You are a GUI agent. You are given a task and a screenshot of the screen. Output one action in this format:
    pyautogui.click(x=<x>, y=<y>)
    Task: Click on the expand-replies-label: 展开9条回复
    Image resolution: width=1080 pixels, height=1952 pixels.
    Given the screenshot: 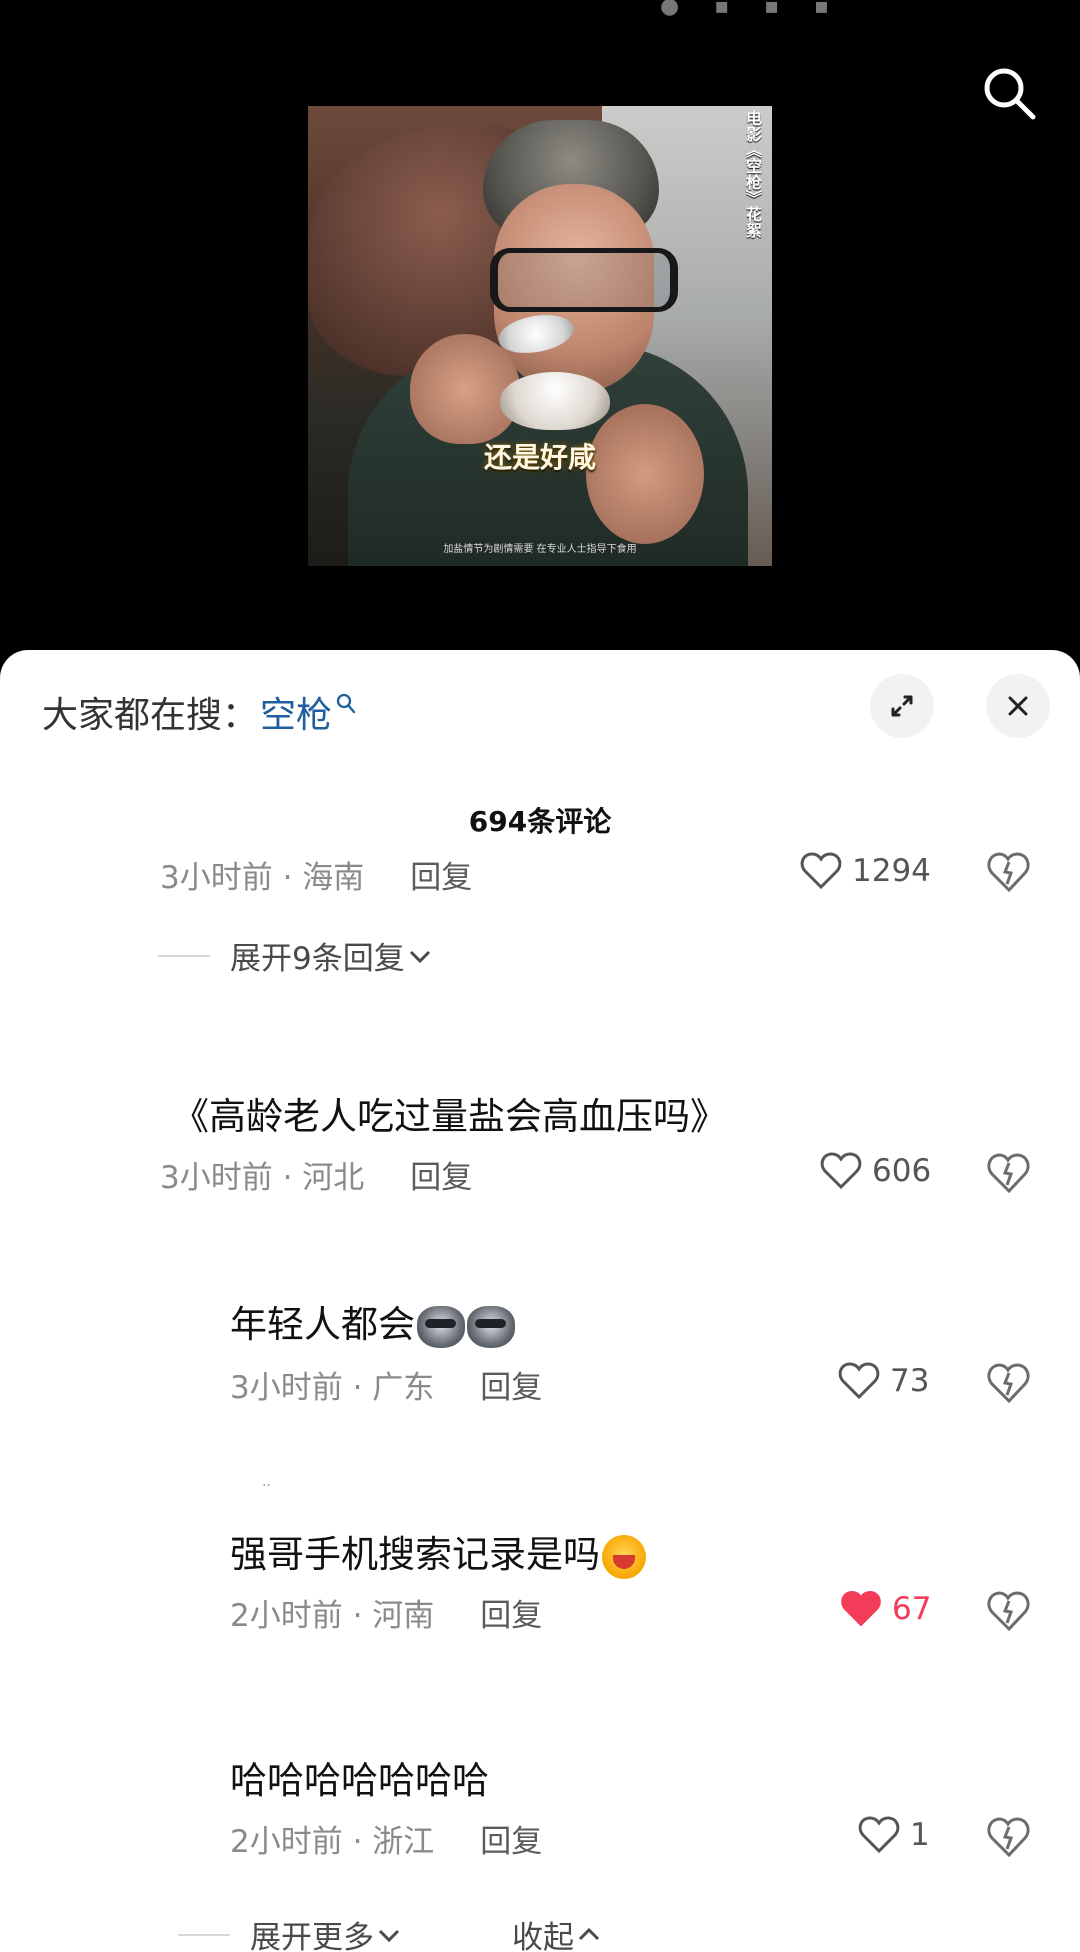 What is the action you would take?
    pyautogui.click(x=317, y=959)
    